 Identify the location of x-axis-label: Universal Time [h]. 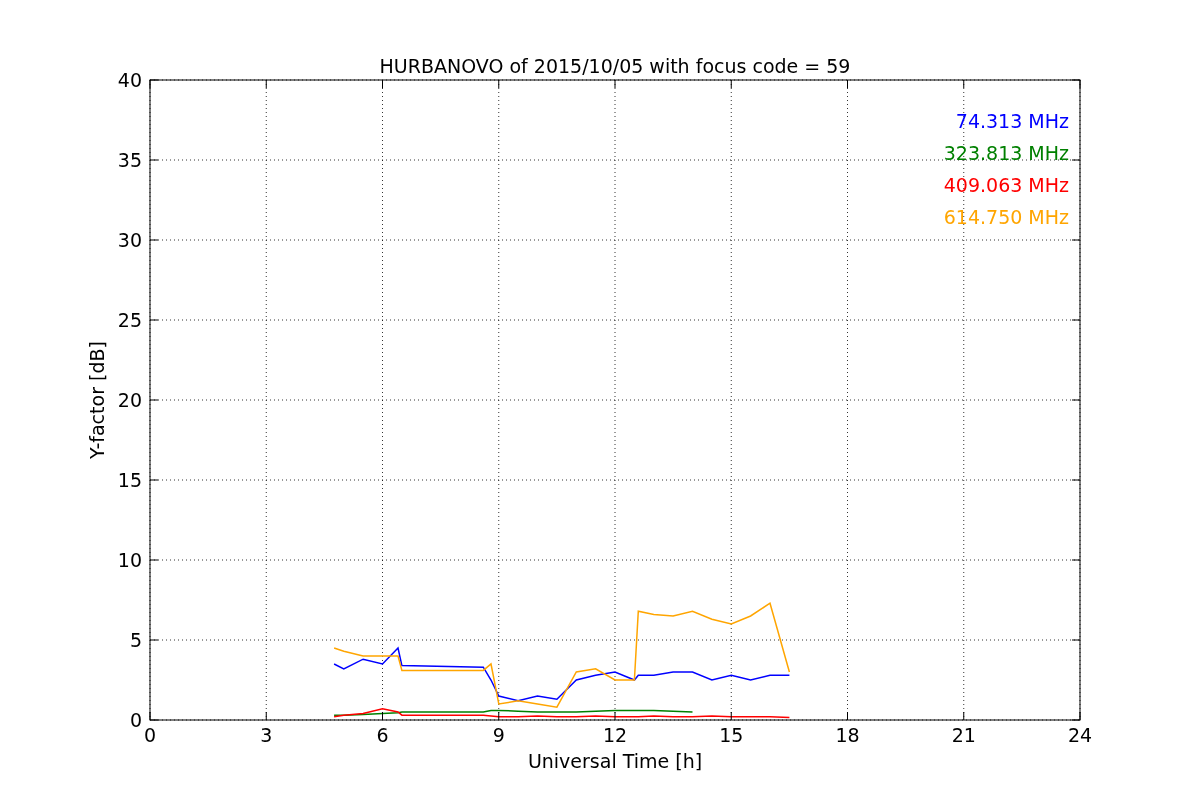
(615, 761).